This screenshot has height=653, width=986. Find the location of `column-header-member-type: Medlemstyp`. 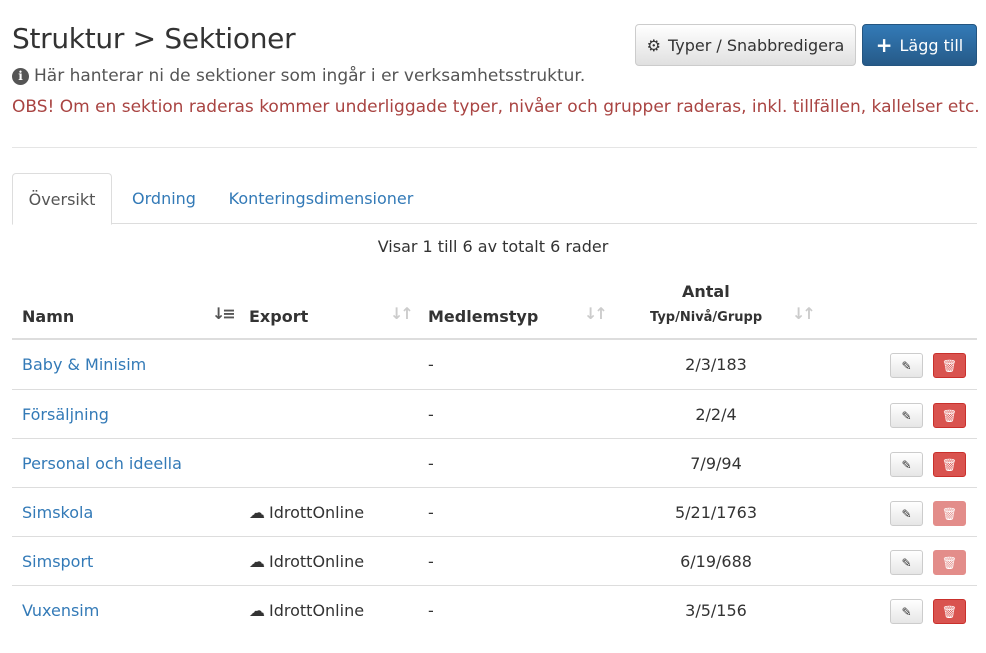

column-header-member-type: Medlemstyp is located at coordinates (483, 316).